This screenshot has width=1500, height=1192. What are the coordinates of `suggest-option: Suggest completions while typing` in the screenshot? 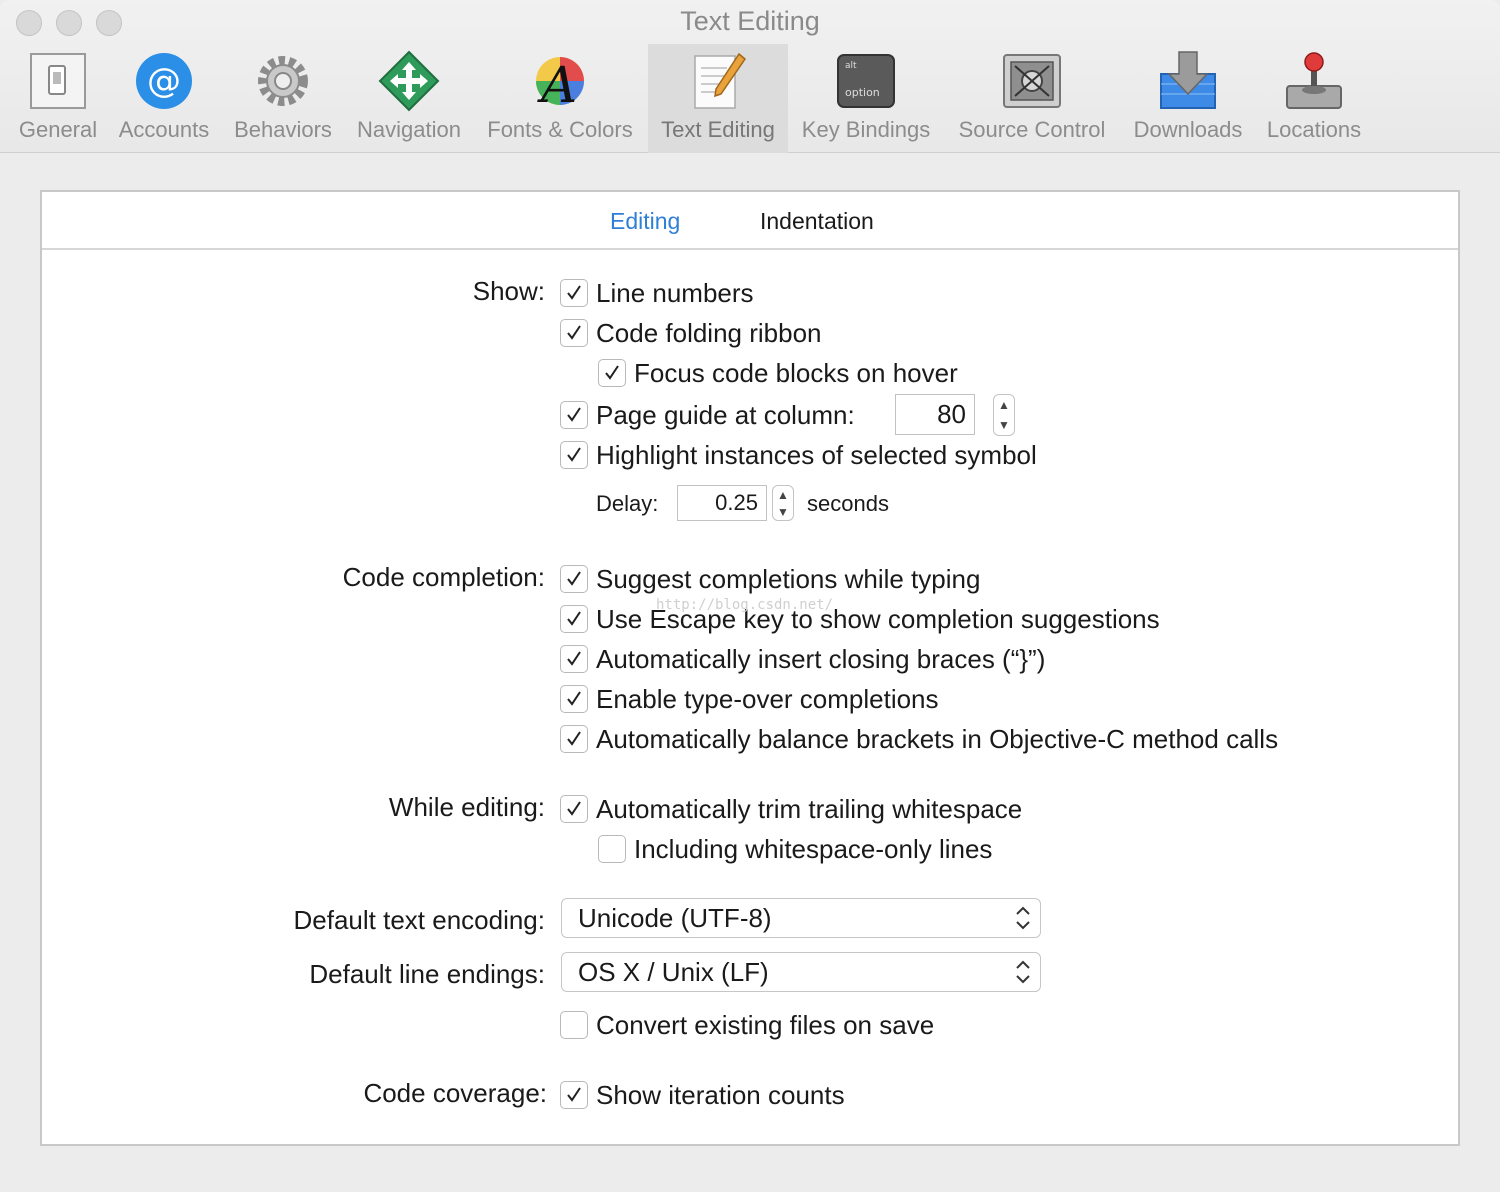 It's located at (770, 579).